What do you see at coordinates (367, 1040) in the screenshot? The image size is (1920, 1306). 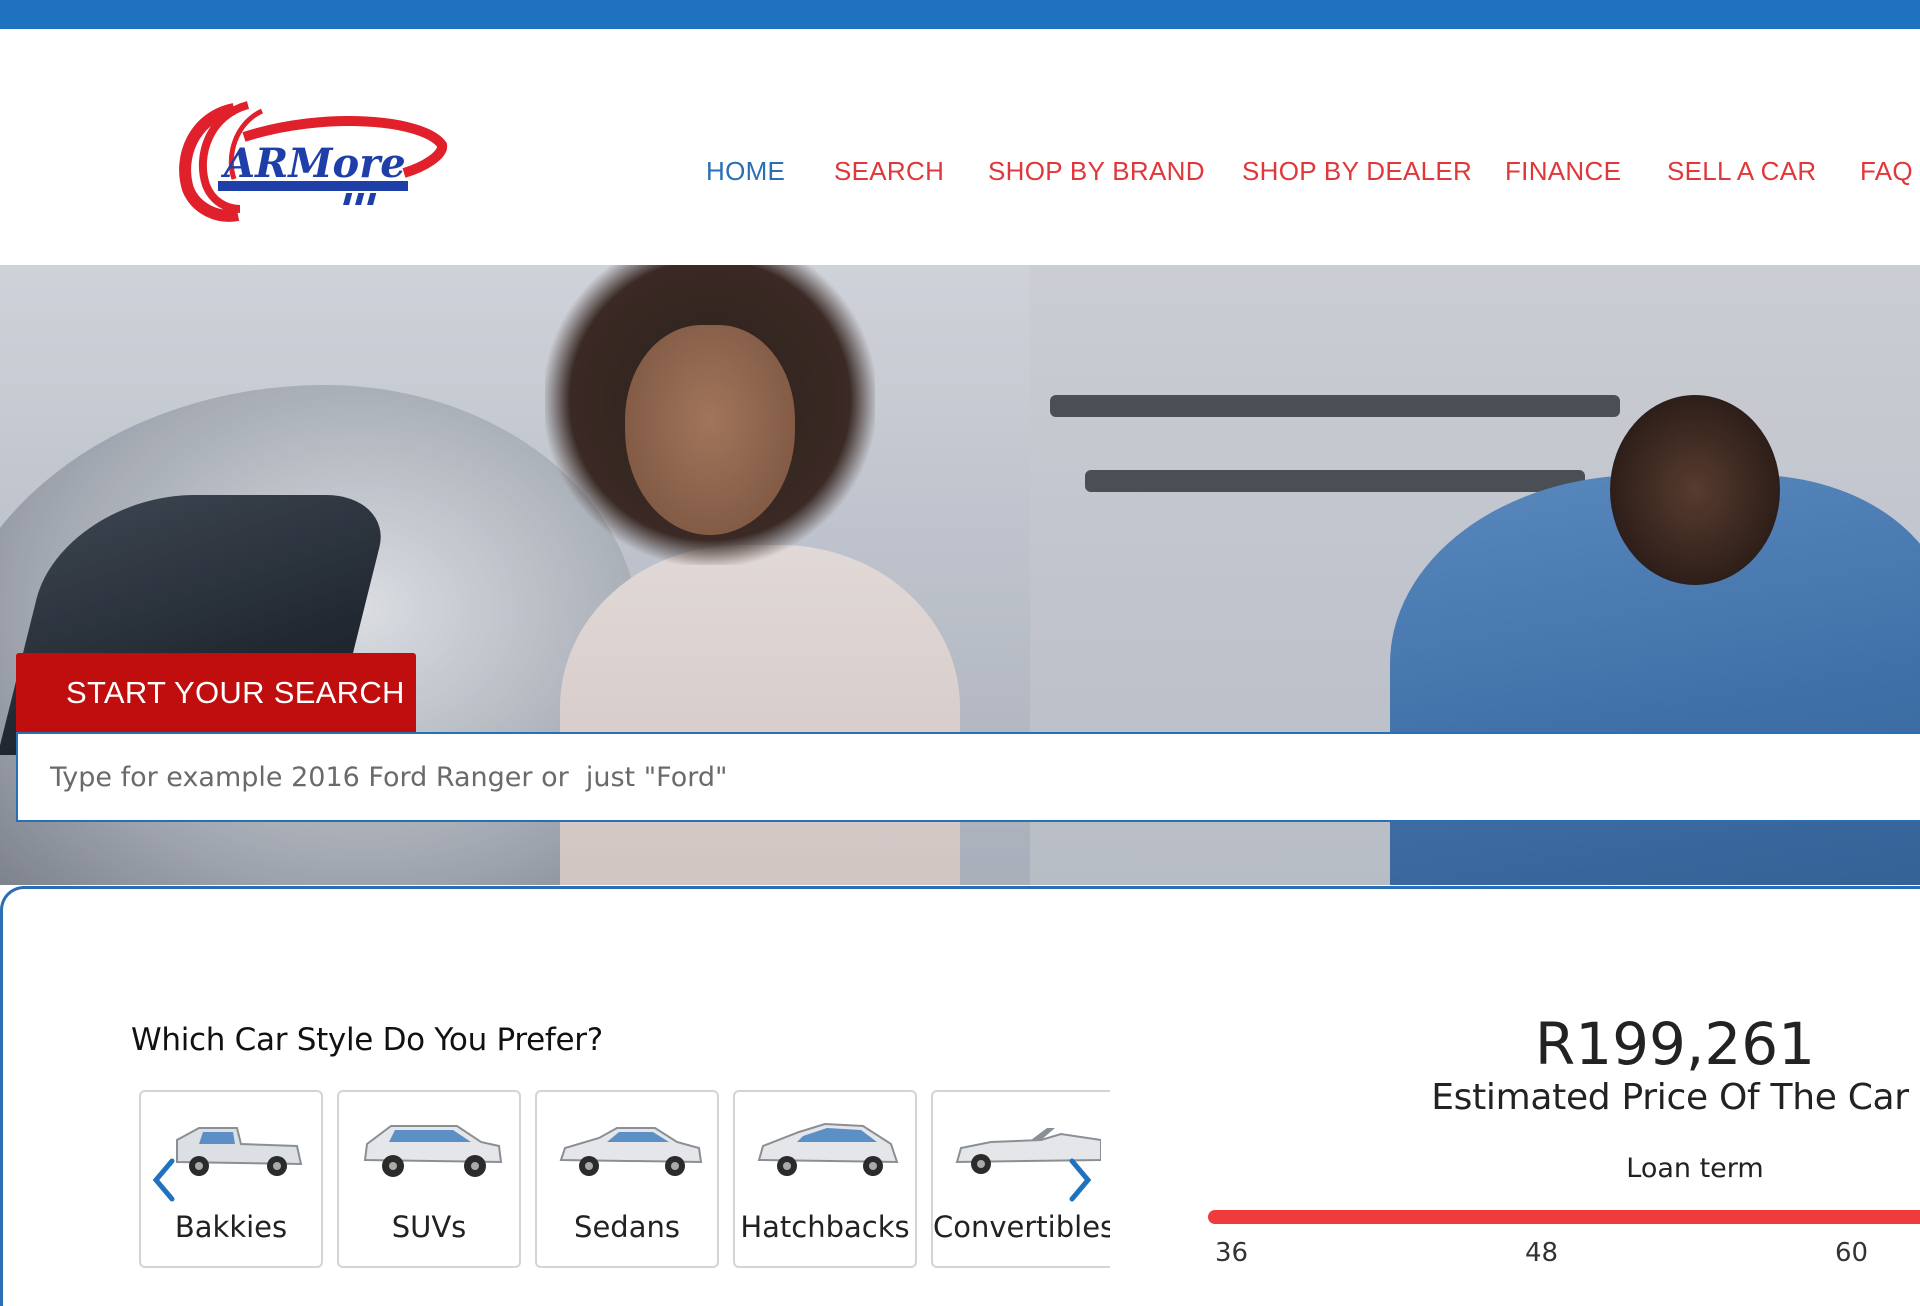 I see `car-style-heading: Which Car Style Do You Prefer?` at bounding box center [367, 1040].